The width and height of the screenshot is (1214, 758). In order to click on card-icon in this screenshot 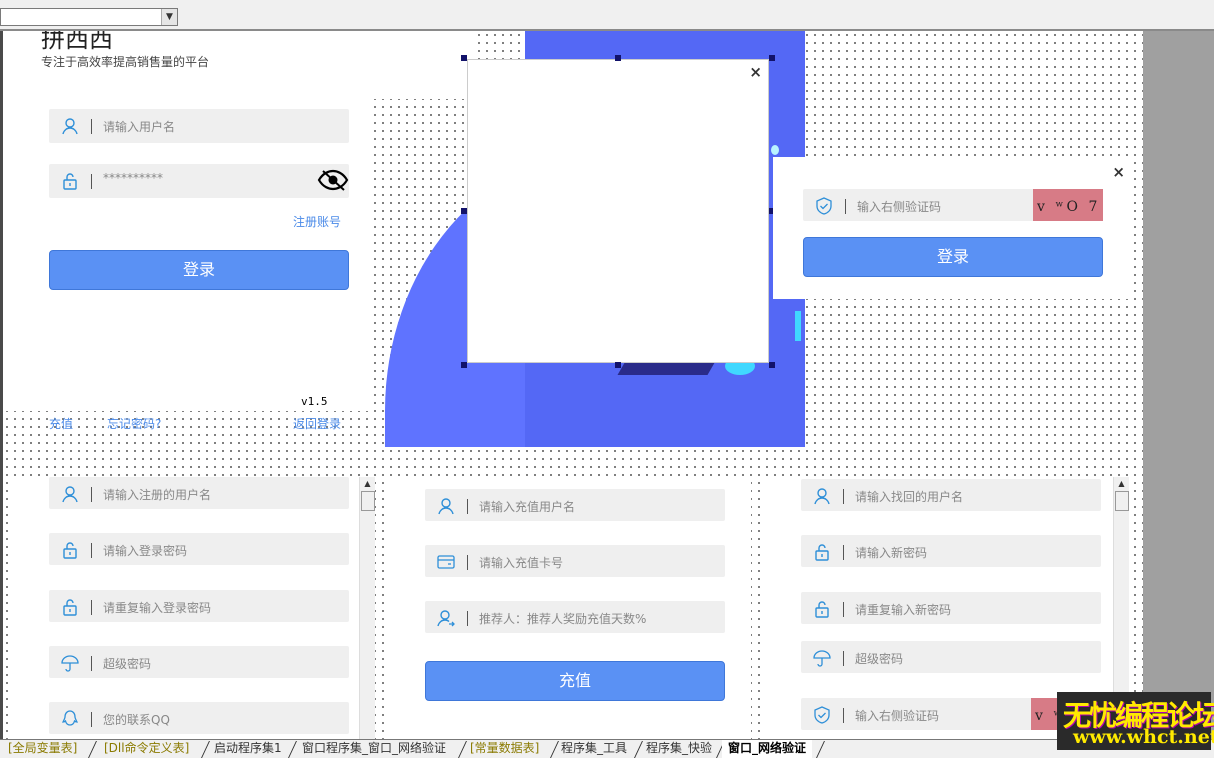, I will do `click(446, 562)`.